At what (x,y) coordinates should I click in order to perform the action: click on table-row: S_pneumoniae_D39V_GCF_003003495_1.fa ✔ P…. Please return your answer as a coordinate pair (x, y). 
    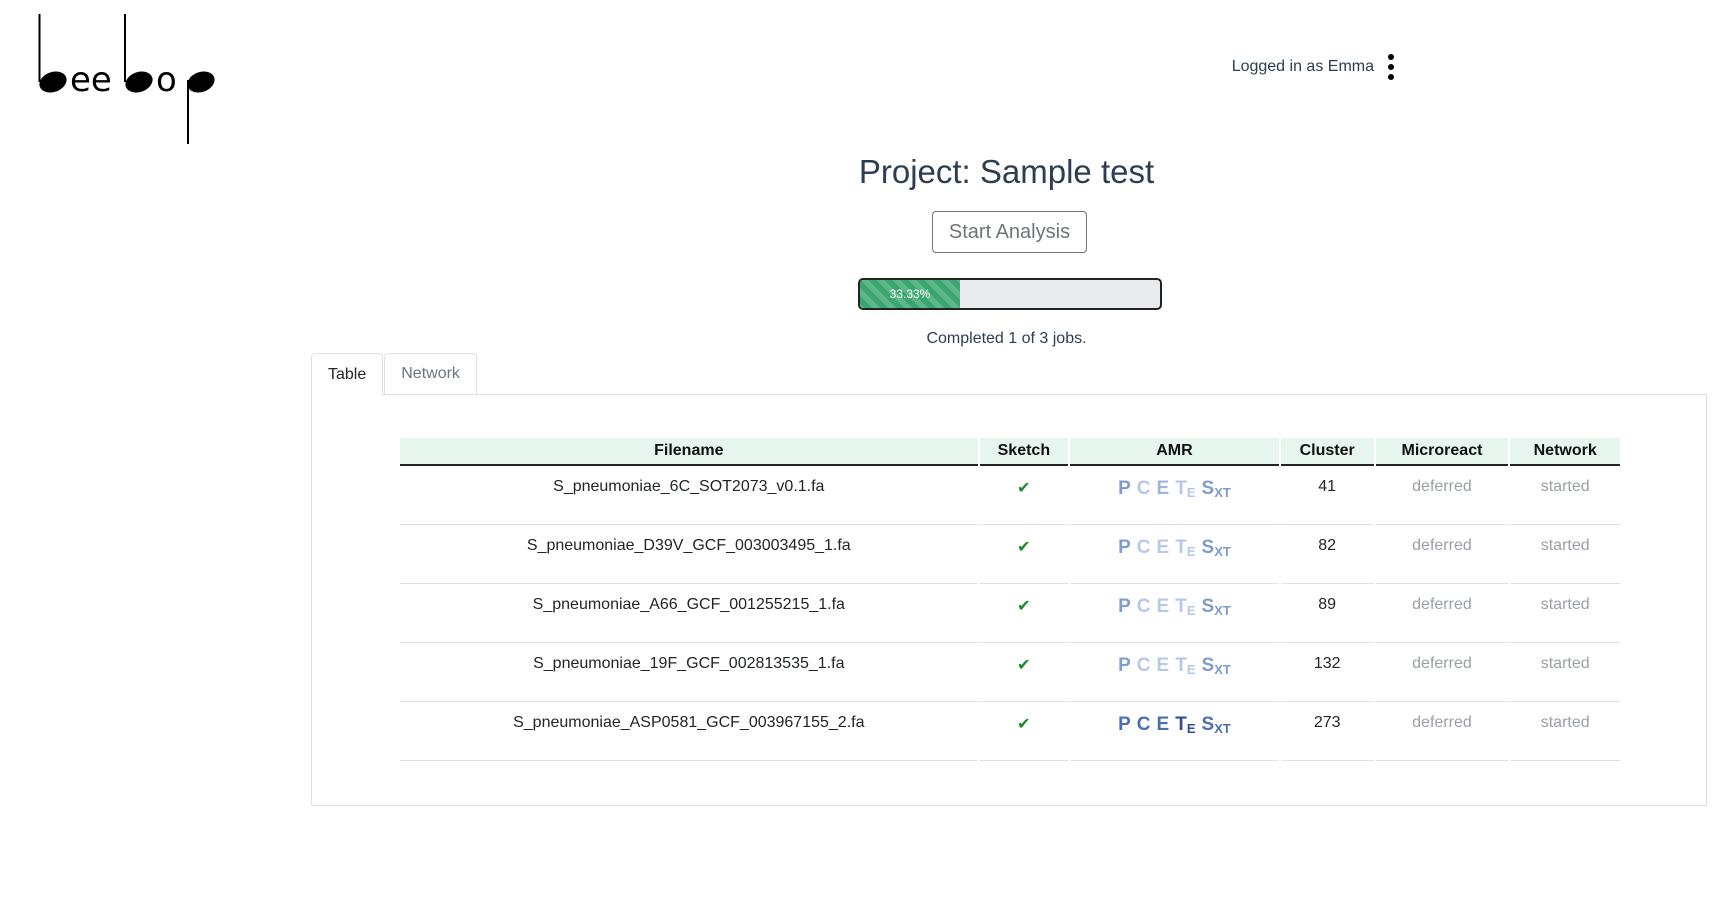
    Looking at the image, I should click on (1010, 554).